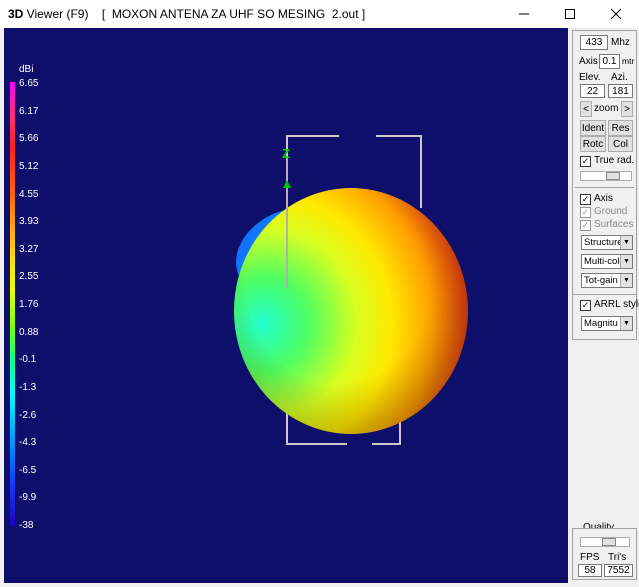  I want to click on zoom-out-button: <, so click(586, 109).